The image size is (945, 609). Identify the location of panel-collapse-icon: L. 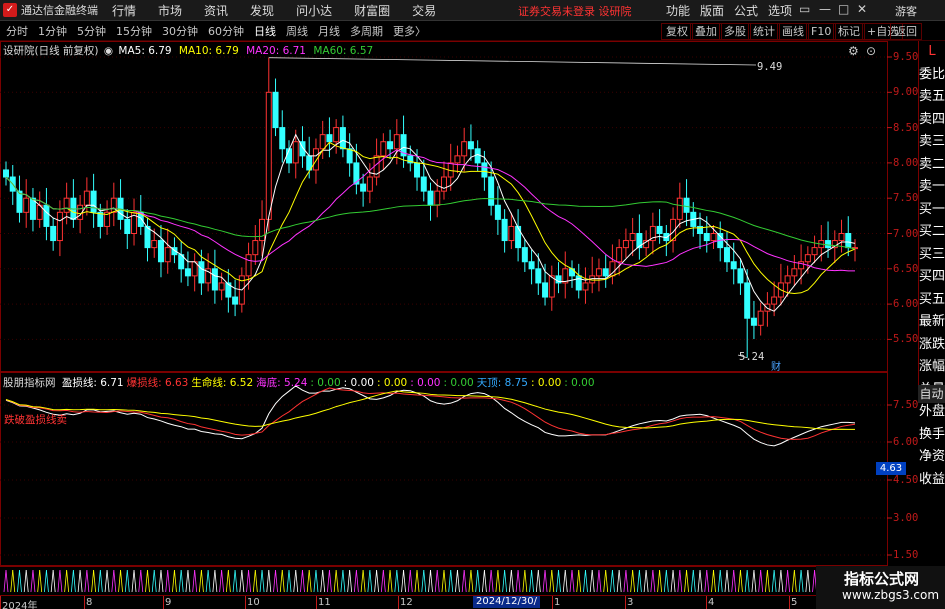
(932, 52).